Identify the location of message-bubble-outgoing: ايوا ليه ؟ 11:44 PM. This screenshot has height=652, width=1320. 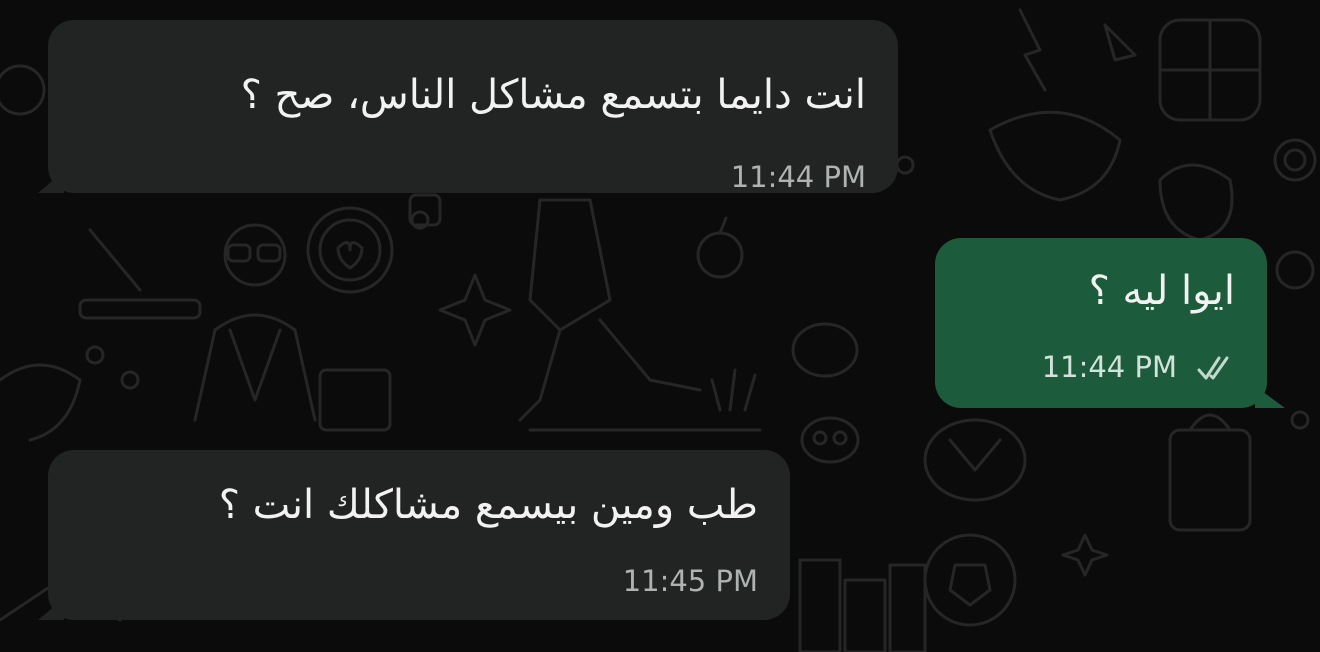
(1110, 323).